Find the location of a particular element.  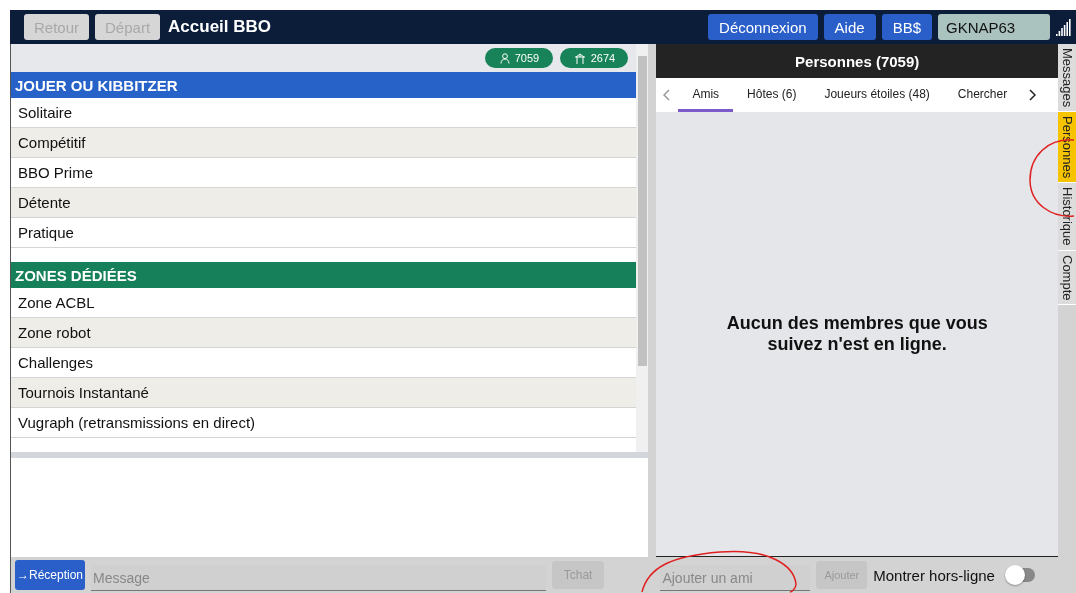

tab: Hôtes (6) is located at coordinates (772, 95).